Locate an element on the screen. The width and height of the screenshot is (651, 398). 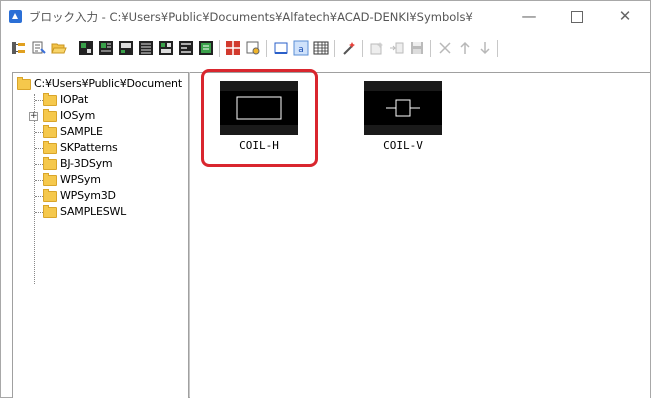
delete-disabled-icon is located at coordinates (445, 48).